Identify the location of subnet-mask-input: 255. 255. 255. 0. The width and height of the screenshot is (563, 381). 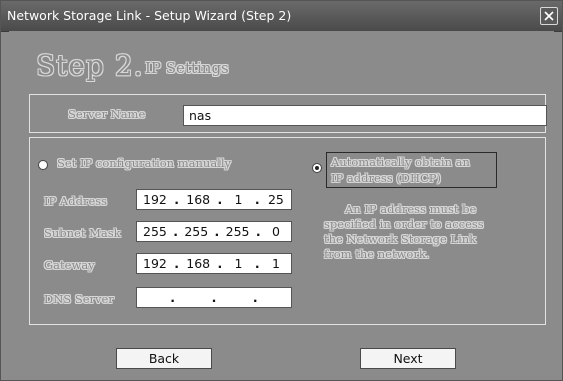
(214, 231).